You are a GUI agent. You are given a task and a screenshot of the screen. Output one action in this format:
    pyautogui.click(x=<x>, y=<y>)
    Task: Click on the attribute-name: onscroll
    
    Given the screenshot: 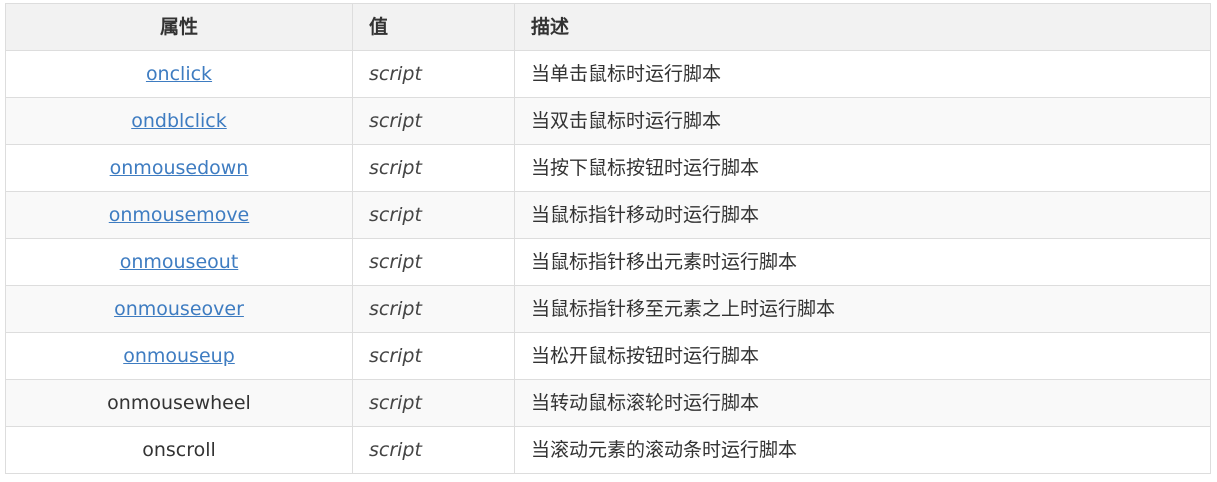 What is the action you would take?
    pyautogui.click(x=179, y=450)
    